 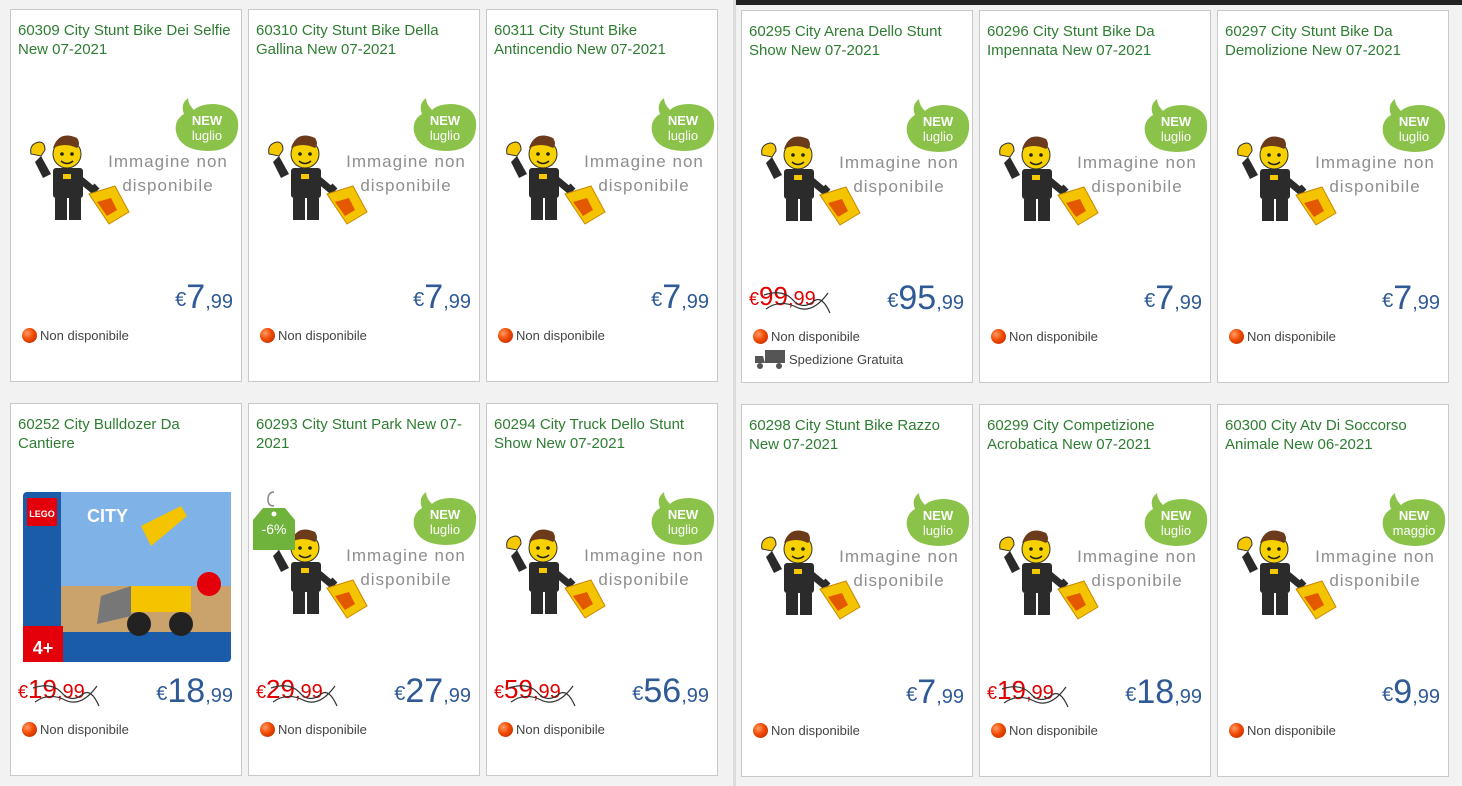 I want to click on product-price: €56,99, so click(x=670, y=691).